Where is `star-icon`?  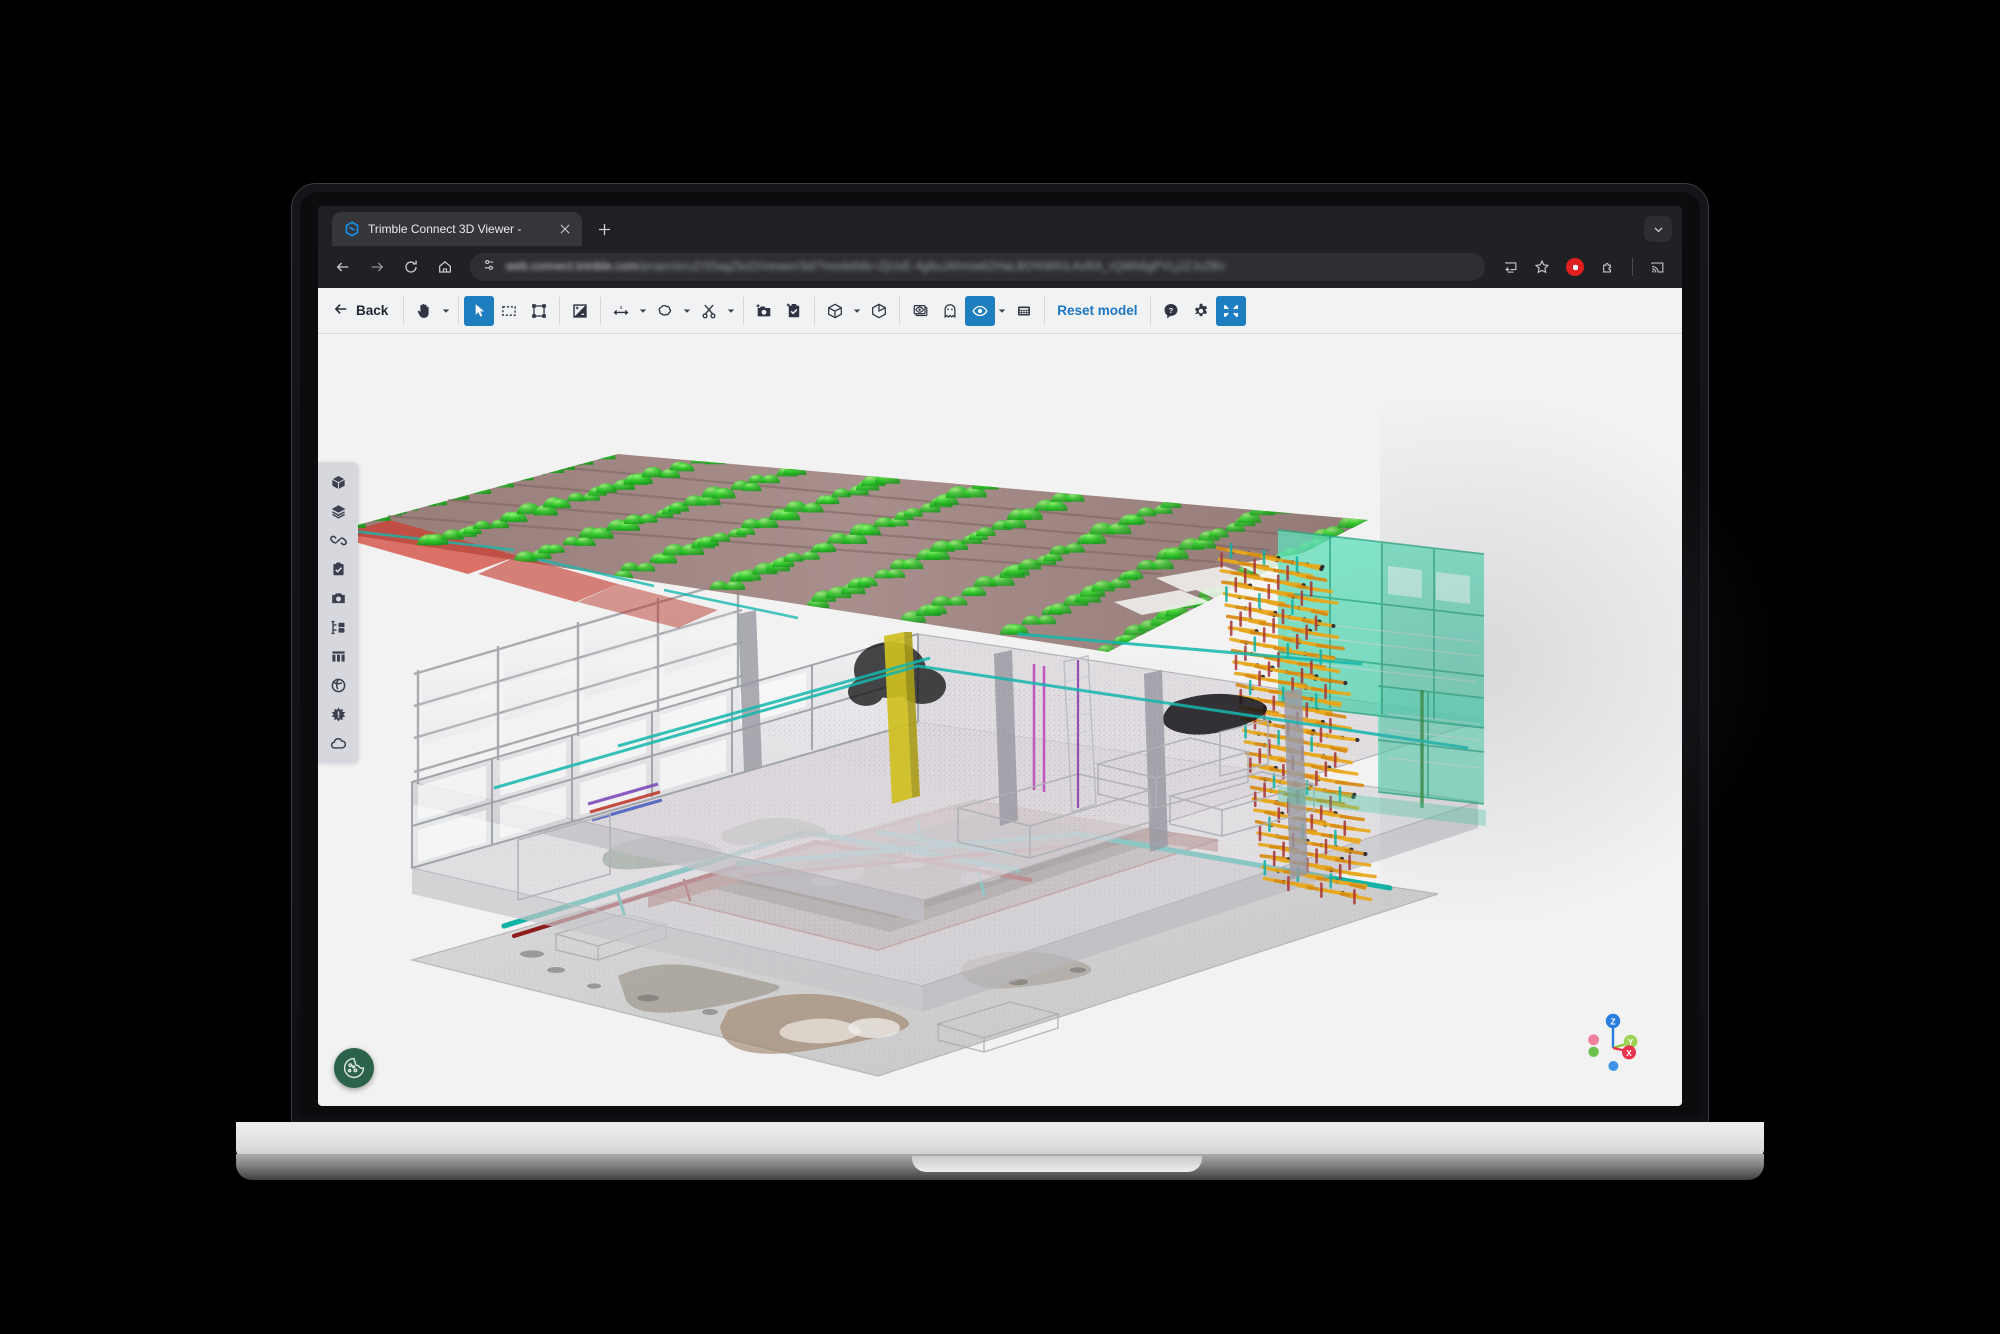
star-icon is located at coordinates (1542, 267).